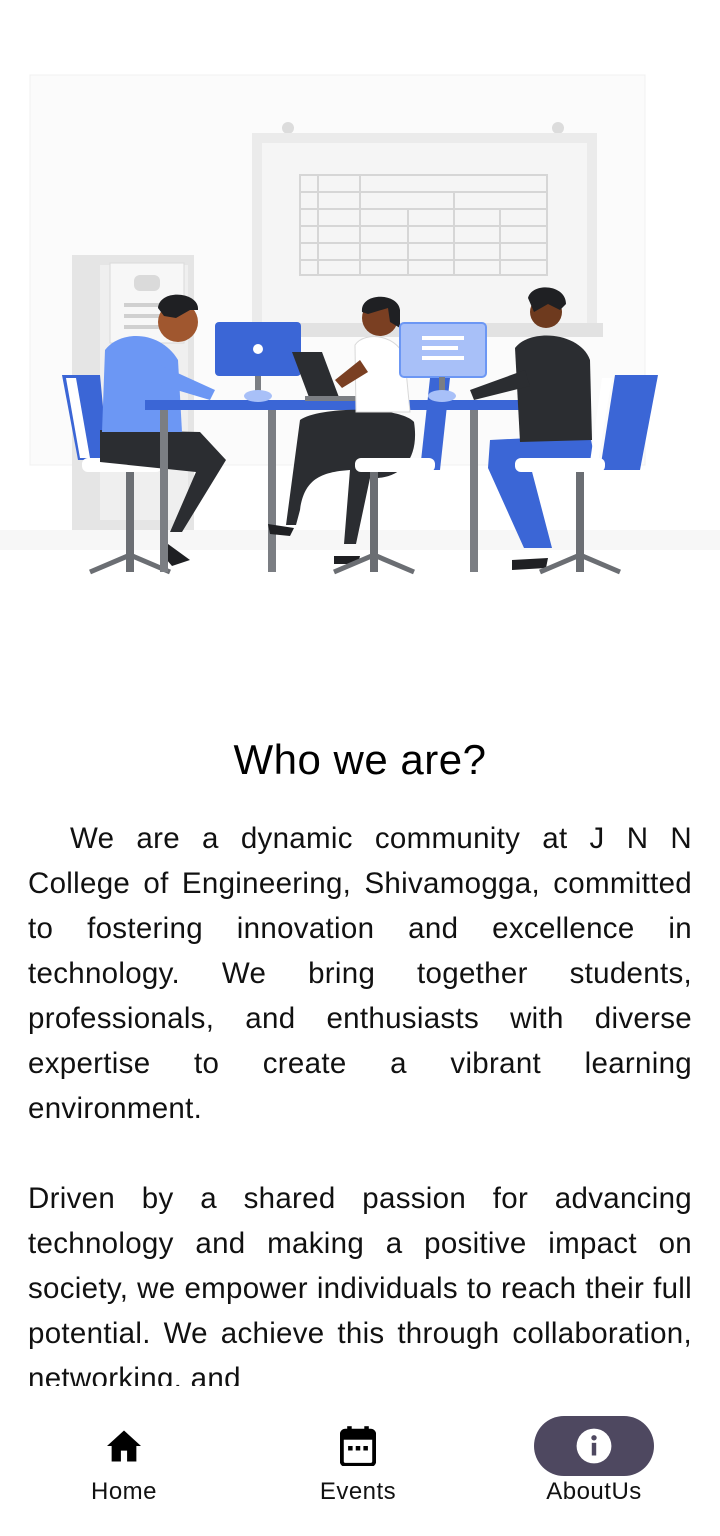 The image size is (720, 1536). I want to click on info-icon, so click(594, 1446).